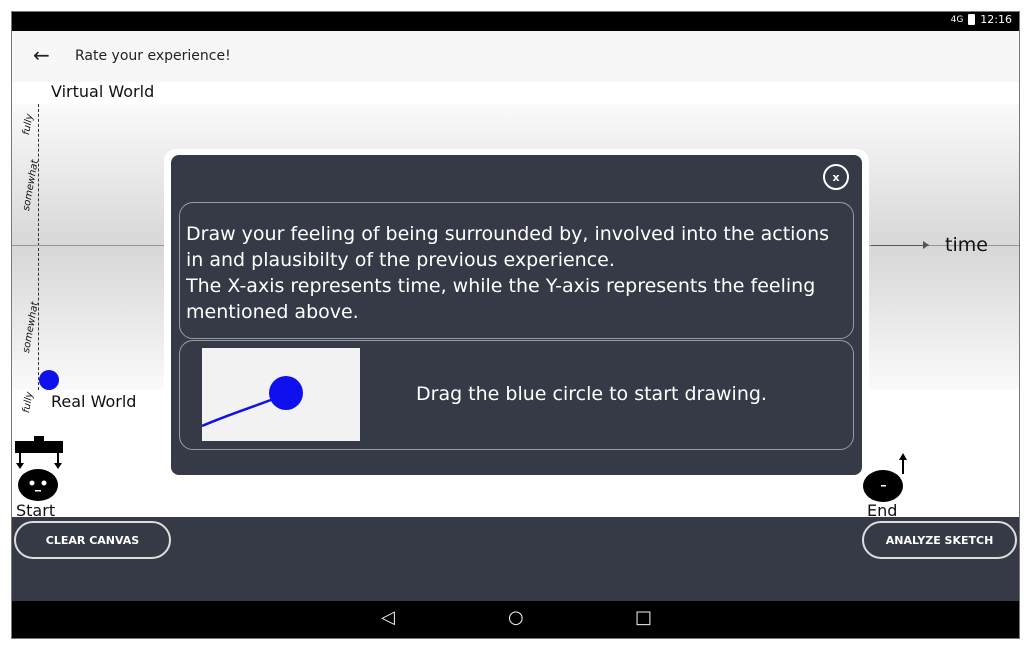 Image resolution: width=1032 pixels, height=652 pixels. What do you see at coordinates (103, 91) in the screenshot?
I see `virtual-world-label: Virtual World` at bounding box center [103, 91].